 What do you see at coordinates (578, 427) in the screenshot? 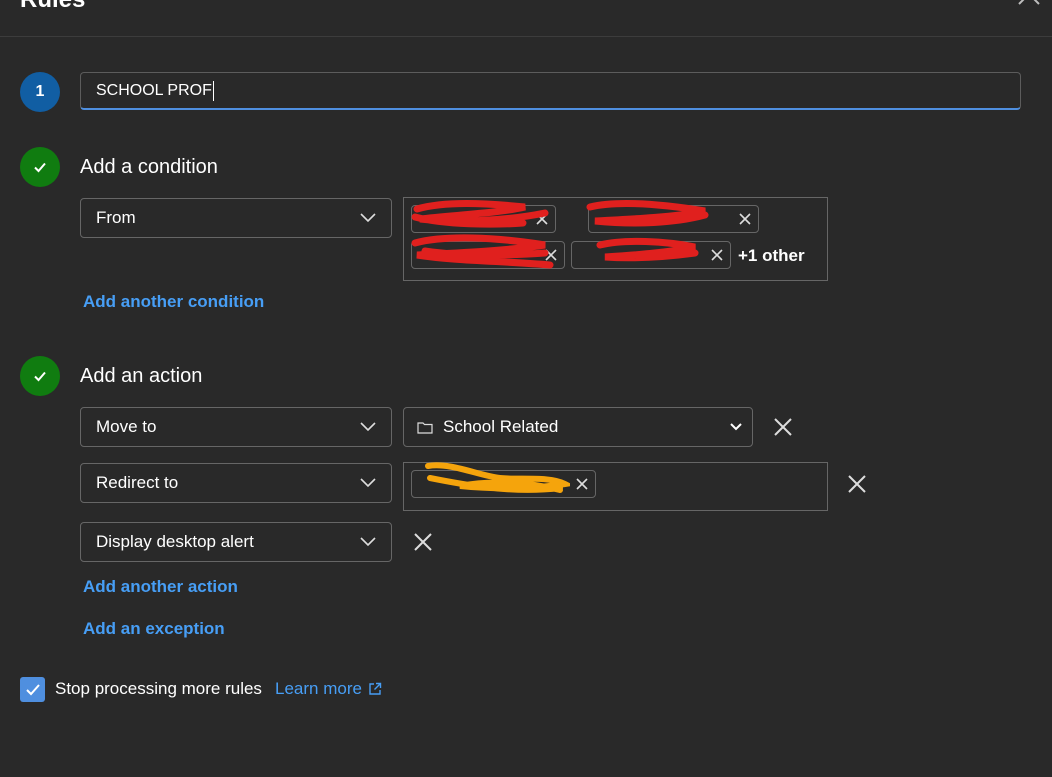
I see `folder-dropdown: School Related` at bounding box center [578, 427].